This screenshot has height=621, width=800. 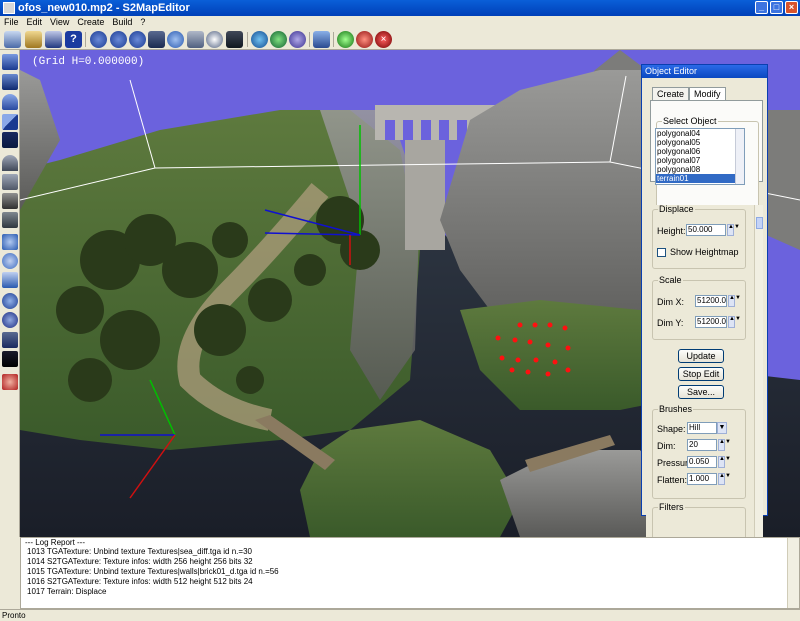 What do you see at coordinates (10, 280) in the screenshot?
I see `scale-icon` at bounding box center [10, 280].